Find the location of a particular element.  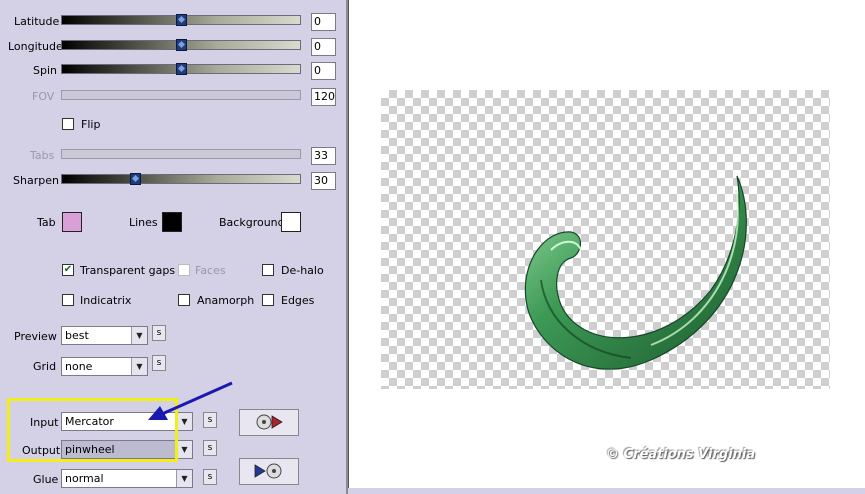

spin-label: Spin is located at coordinates (45, 70).